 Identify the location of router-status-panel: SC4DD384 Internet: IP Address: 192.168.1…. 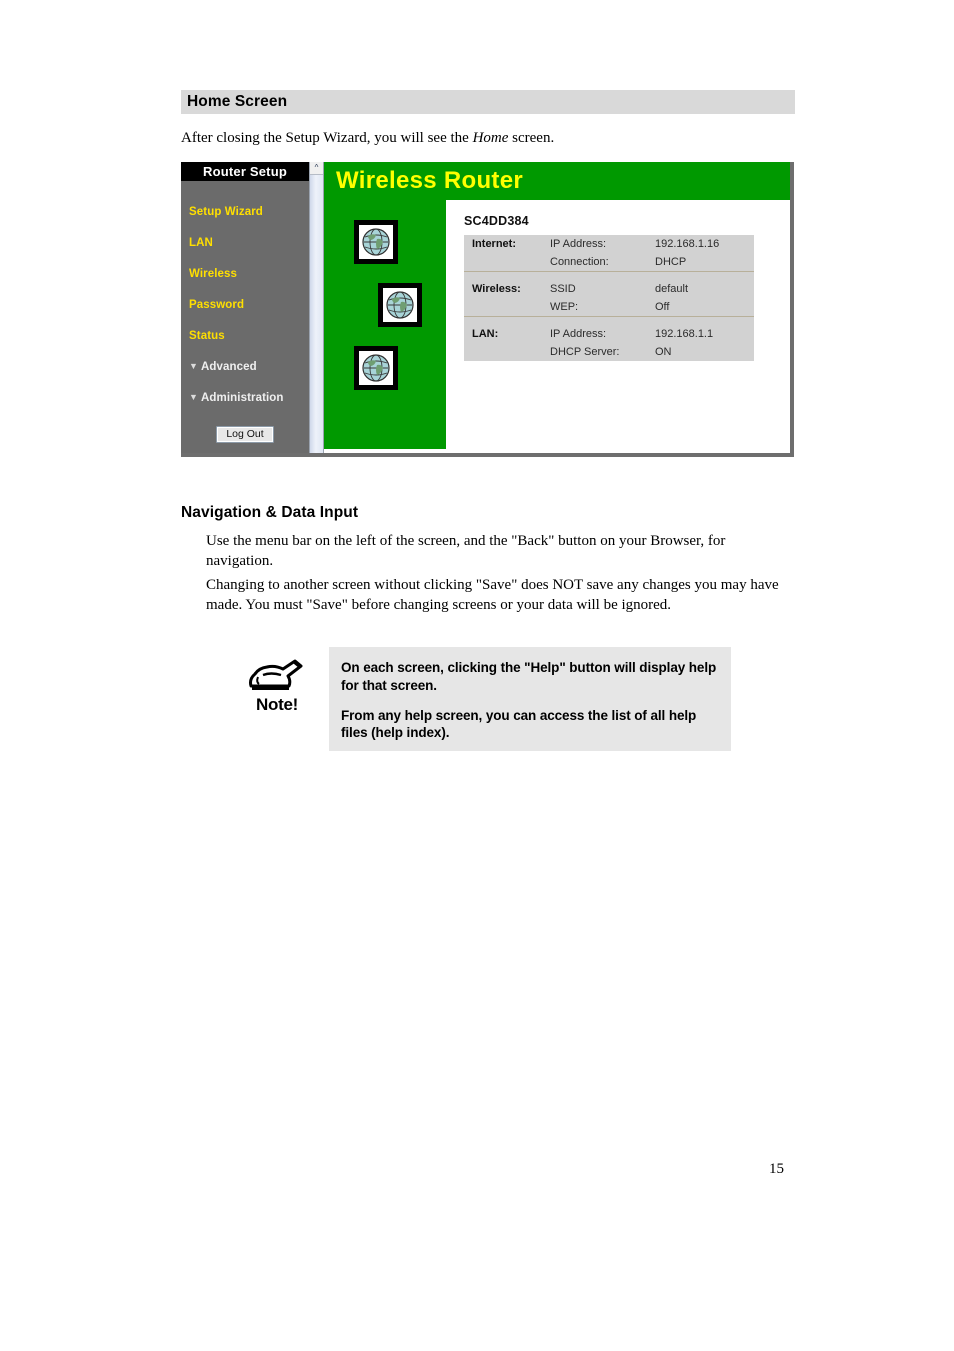
(618, 324).